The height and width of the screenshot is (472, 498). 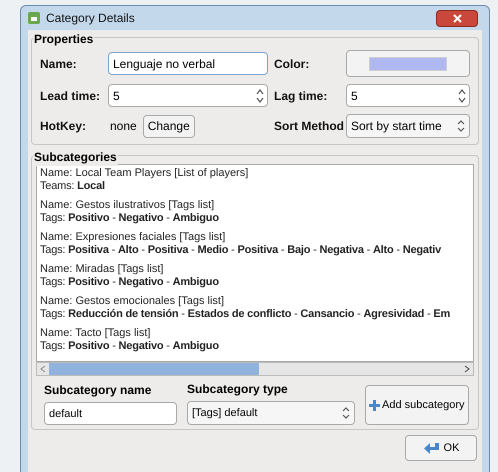 What do you see at coordinates (238, 389) in the screenshot?
I see `field-label: Subcategory type` at bounding box center [238, 389].